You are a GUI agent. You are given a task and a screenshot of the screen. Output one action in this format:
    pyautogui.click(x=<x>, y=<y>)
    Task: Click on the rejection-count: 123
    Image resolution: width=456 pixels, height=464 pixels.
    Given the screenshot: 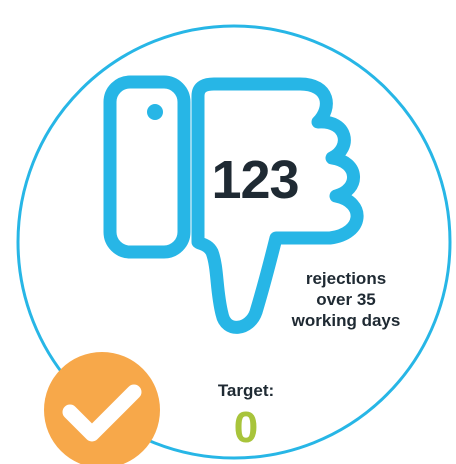 What is the action you would take?
    pyautogui.click(x=255, y=180)
    